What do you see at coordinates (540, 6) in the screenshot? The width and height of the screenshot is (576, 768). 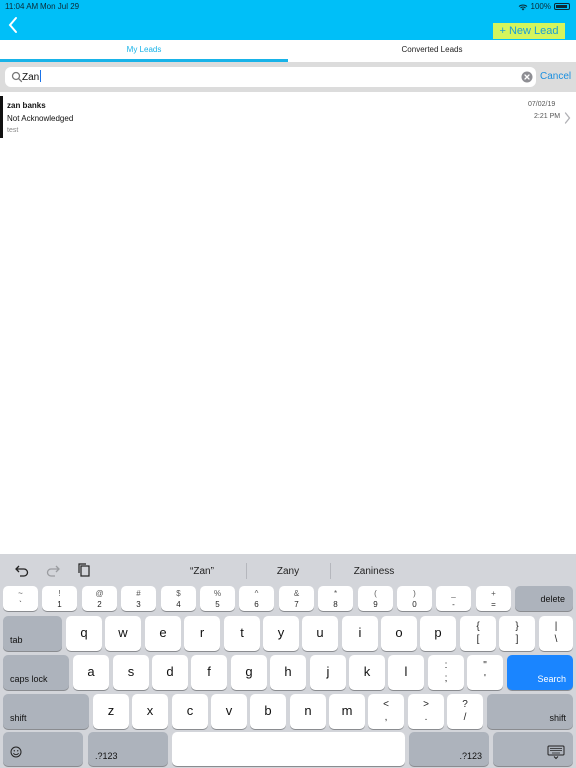 I see `battery-percent: 100%` at bounding box center [540, 6].